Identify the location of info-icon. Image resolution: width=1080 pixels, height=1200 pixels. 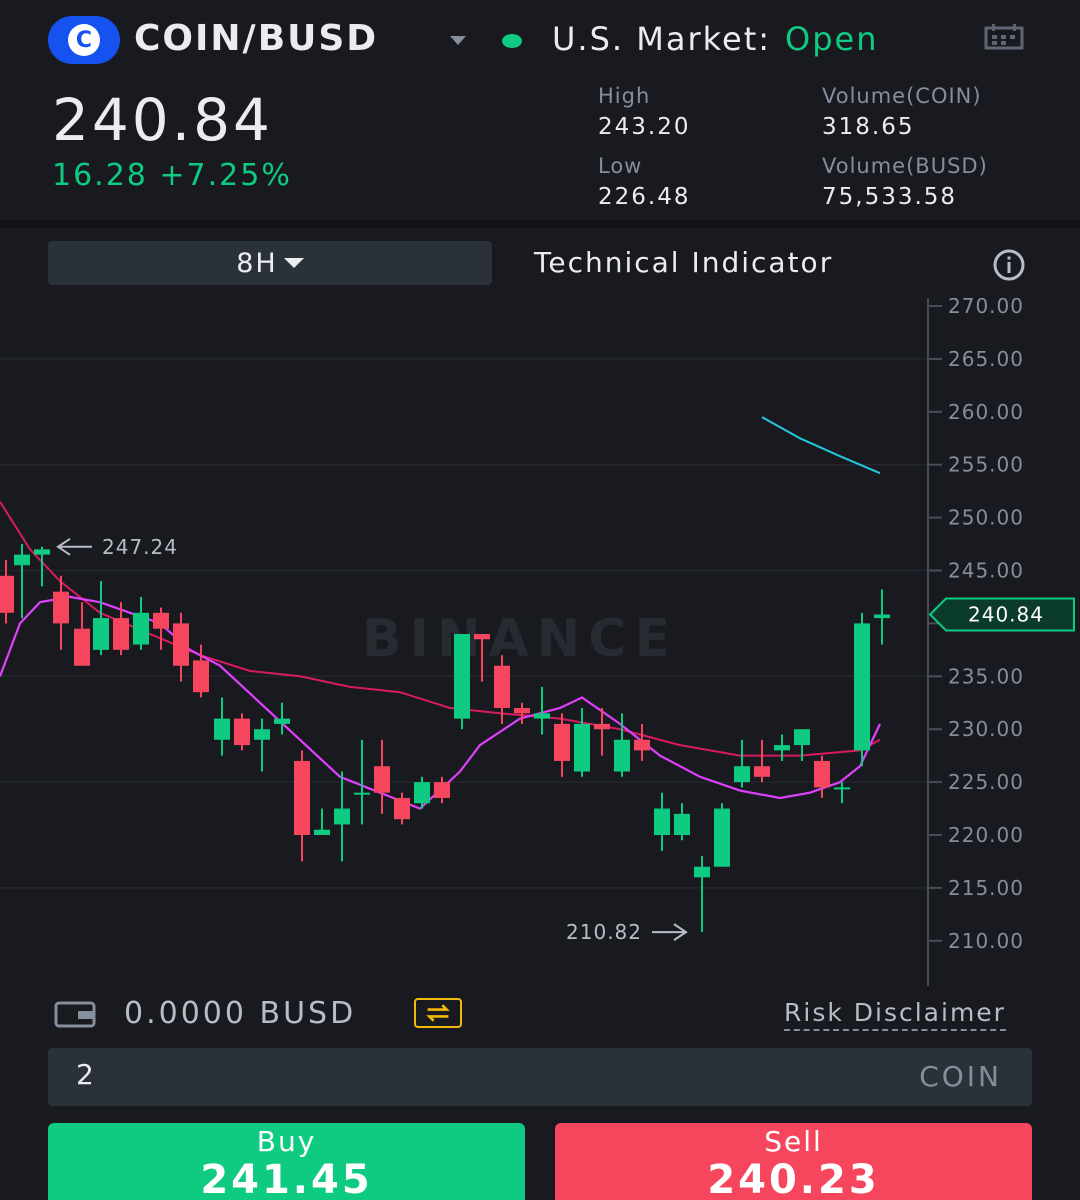
(1009, 265).